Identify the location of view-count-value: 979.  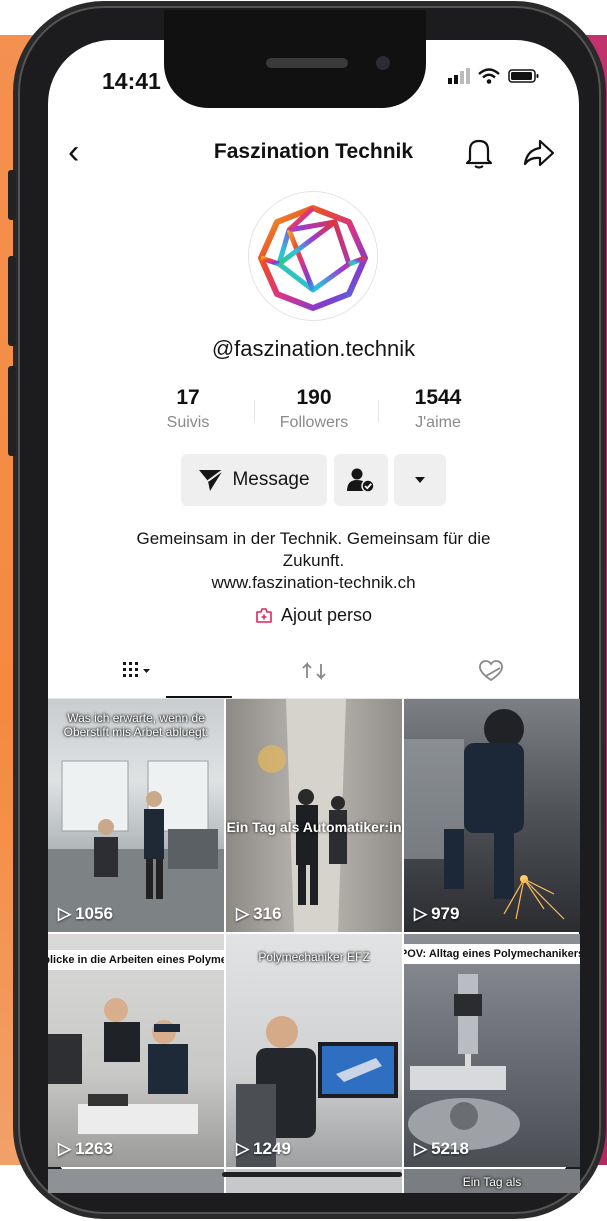
(445, 913).